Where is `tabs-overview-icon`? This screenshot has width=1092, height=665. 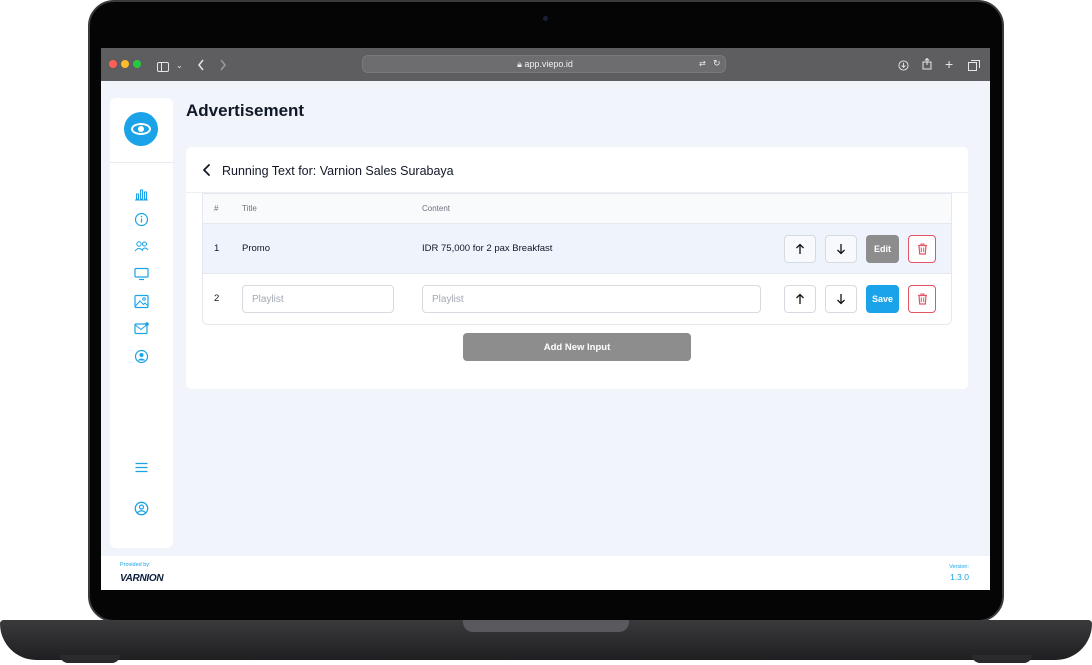
tabs-overview-icon is located at coordinates (974, 67).